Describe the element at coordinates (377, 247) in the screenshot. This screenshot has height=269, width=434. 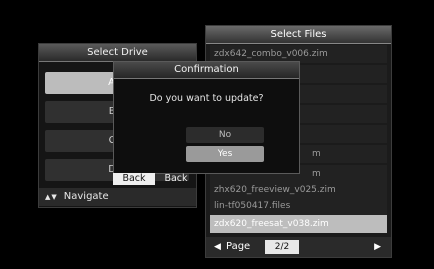
I see `right-arrow-icon: ▶` at that location.